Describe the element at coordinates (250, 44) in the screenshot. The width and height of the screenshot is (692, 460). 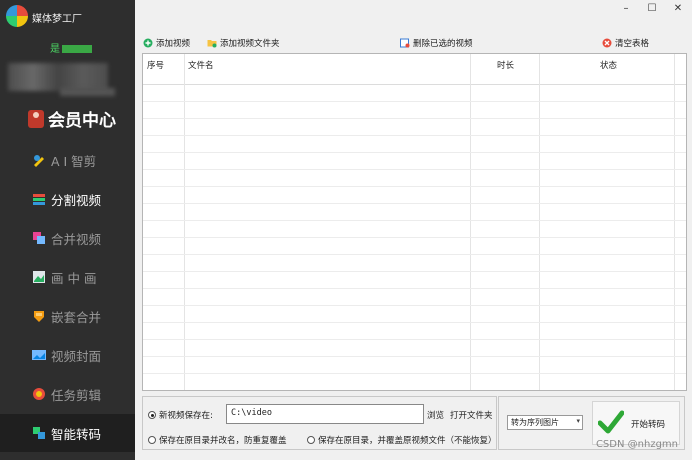
I see `add-folder-label: 添加视频文件夹` at that location.